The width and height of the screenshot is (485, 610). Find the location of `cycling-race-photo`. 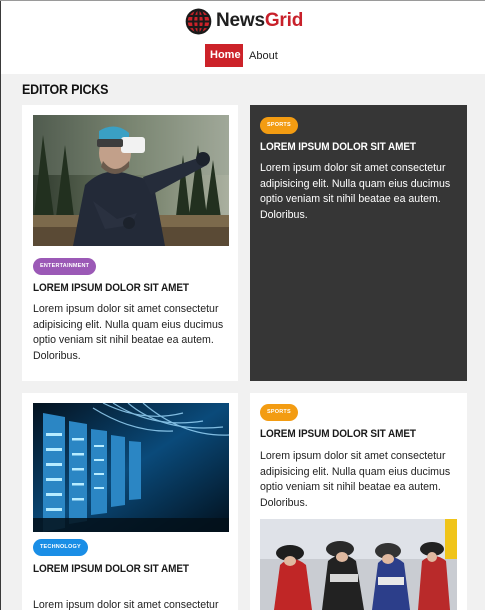

cycling-race-photo is located at coordinates (358, 564).